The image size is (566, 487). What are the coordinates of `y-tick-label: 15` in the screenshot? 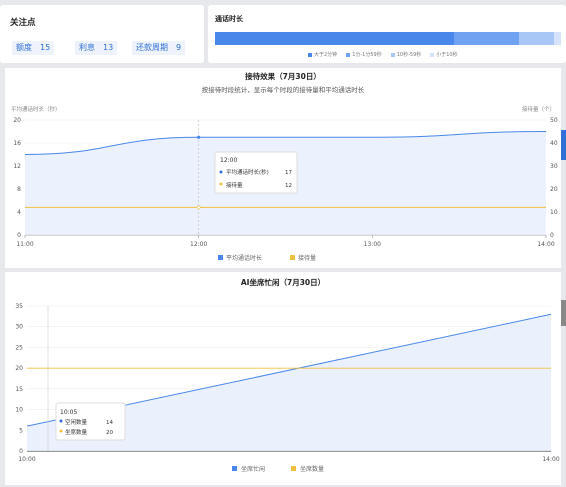 It's located at (19, 389).